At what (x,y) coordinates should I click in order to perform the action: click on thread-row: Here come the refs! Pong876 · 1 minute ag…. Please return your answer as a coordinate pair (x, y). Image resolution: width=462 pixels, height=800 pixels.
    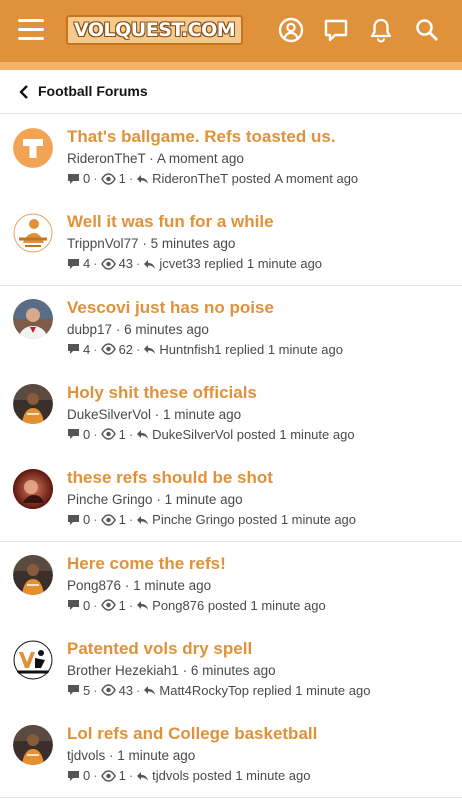
    Looking at the image, I should click on (231, 584).